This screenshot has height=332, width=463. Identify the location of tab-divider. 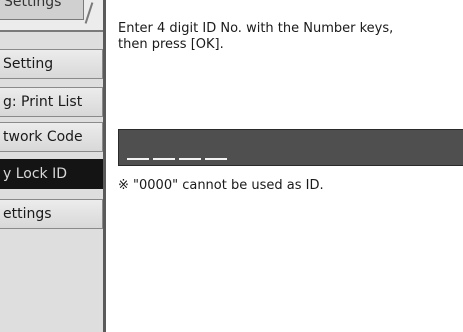
(89, 13).